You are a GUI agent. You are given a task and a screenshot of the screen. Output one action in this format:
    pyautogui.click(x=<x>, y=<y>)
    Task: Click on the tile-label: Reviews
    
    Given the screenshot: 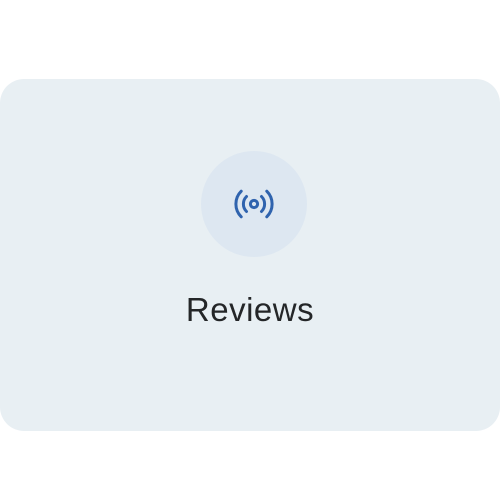 What is the action you would take?
    pyautogui.click(x=250, y=309)
    